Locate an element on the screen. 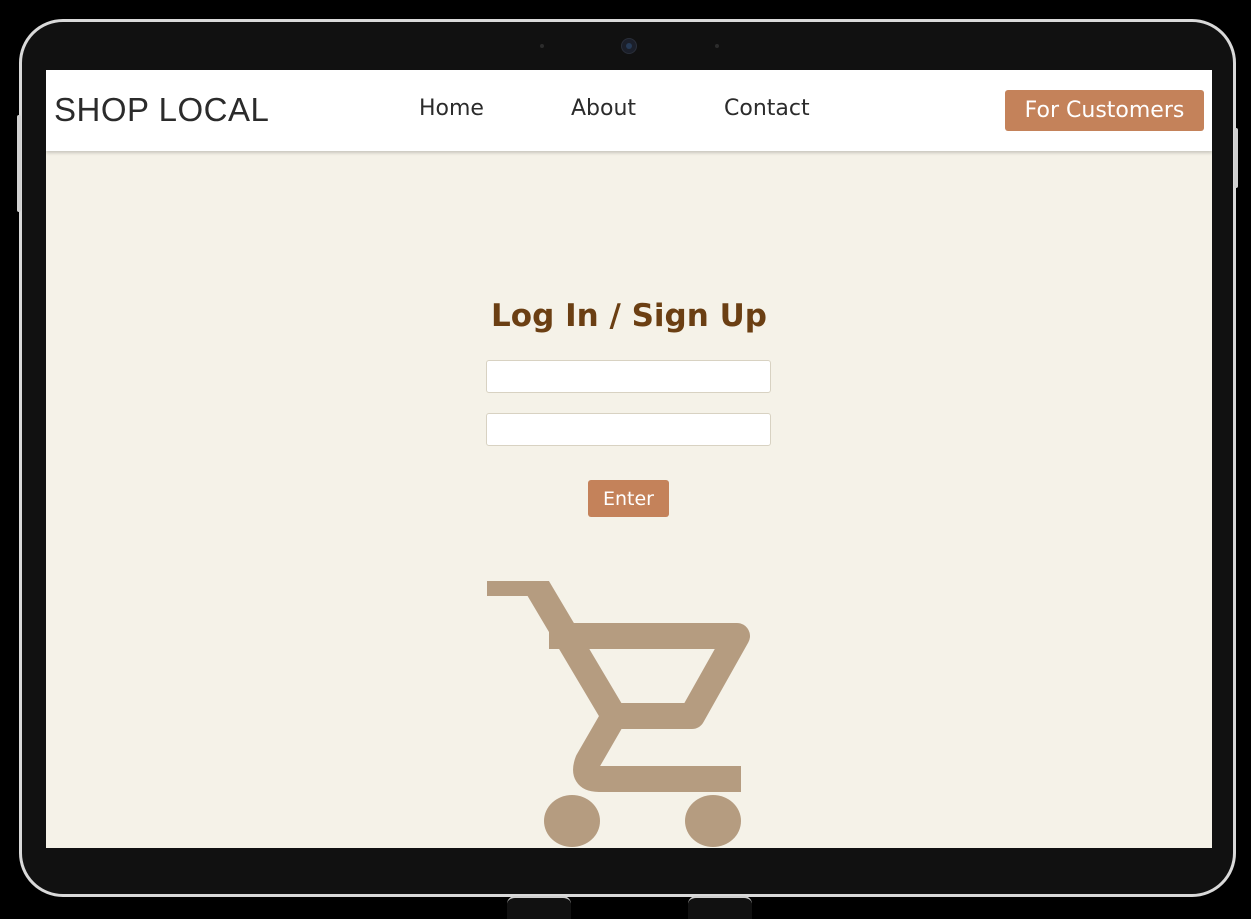 Image resolution: width=1251 pixels, height=919 pixels. camera-sensor-left is located at coordinates (542, 46).